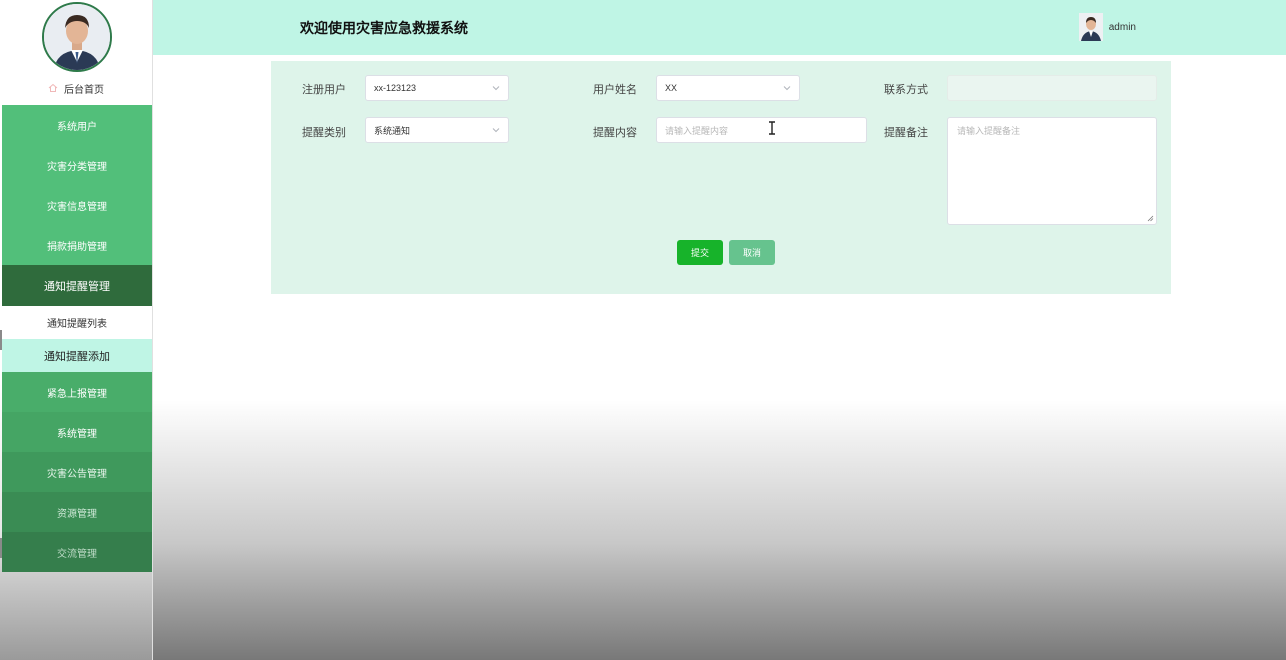 The image size is (1286, 660). What do you see at coordinates (752, 252) in the screenshot?
I see `cancel-button: 取消` at bounding box center [752, 252].